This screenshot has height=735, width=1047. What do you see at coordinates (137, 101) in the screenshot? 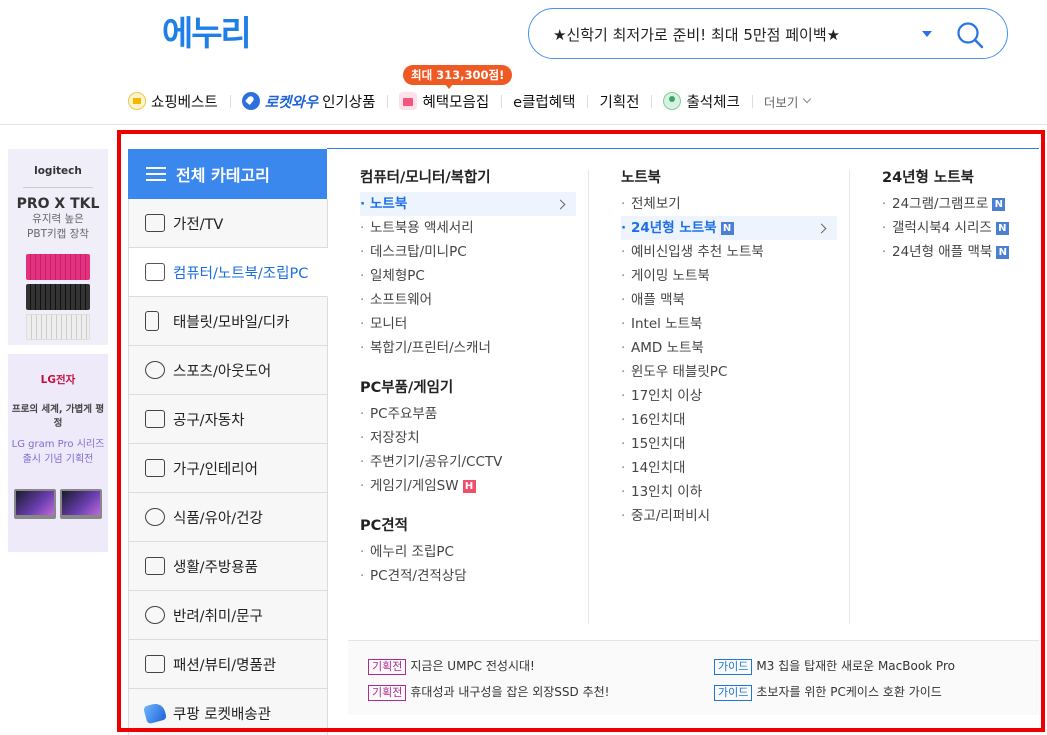
I see `crown-icon` at bounding box center [137, 101].